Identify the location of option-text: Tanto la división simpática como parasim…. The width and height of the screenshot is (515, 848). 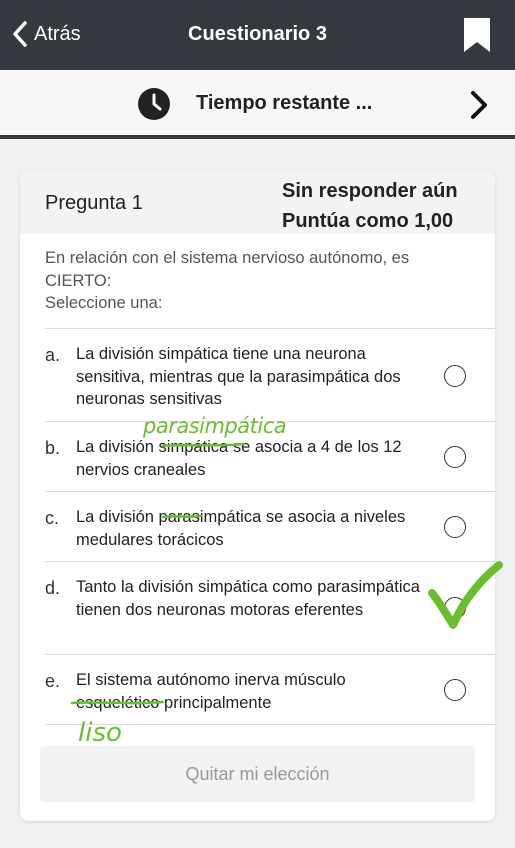
(248, 598).